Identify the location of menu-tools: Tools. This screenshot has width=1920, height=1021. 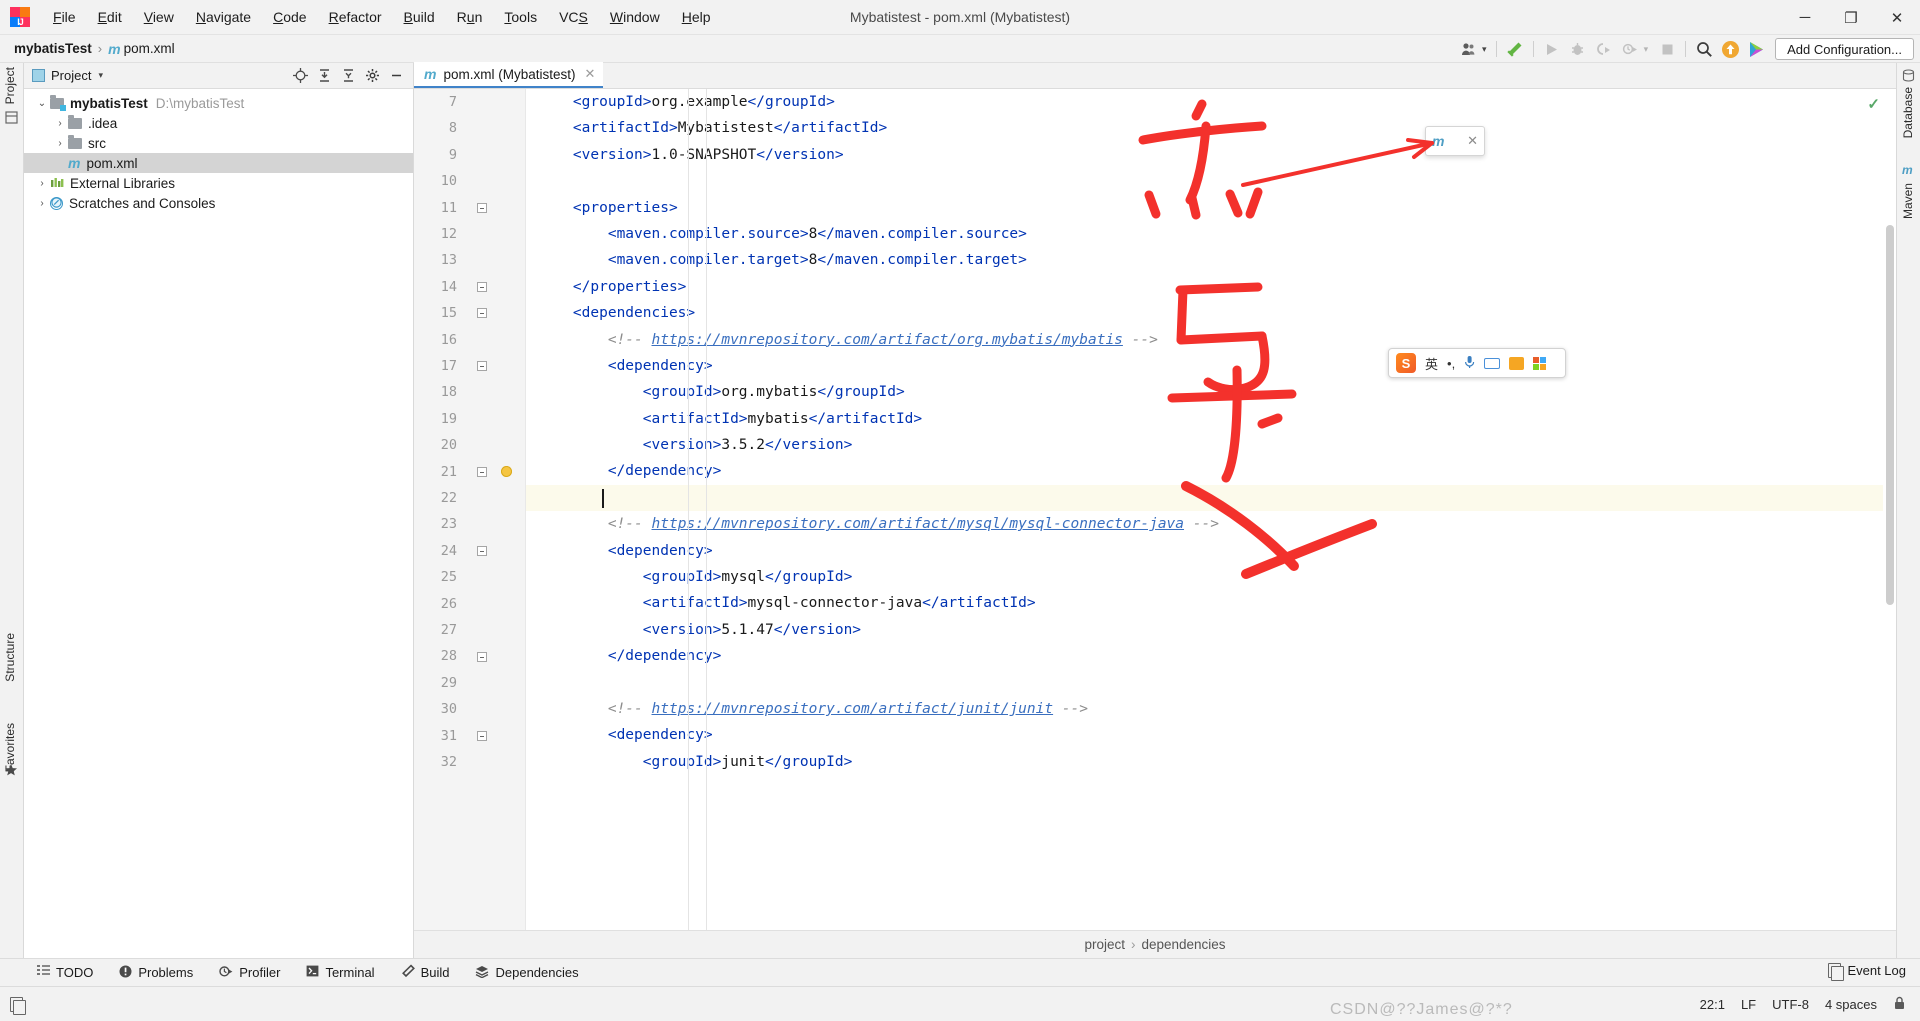
(520, 17).